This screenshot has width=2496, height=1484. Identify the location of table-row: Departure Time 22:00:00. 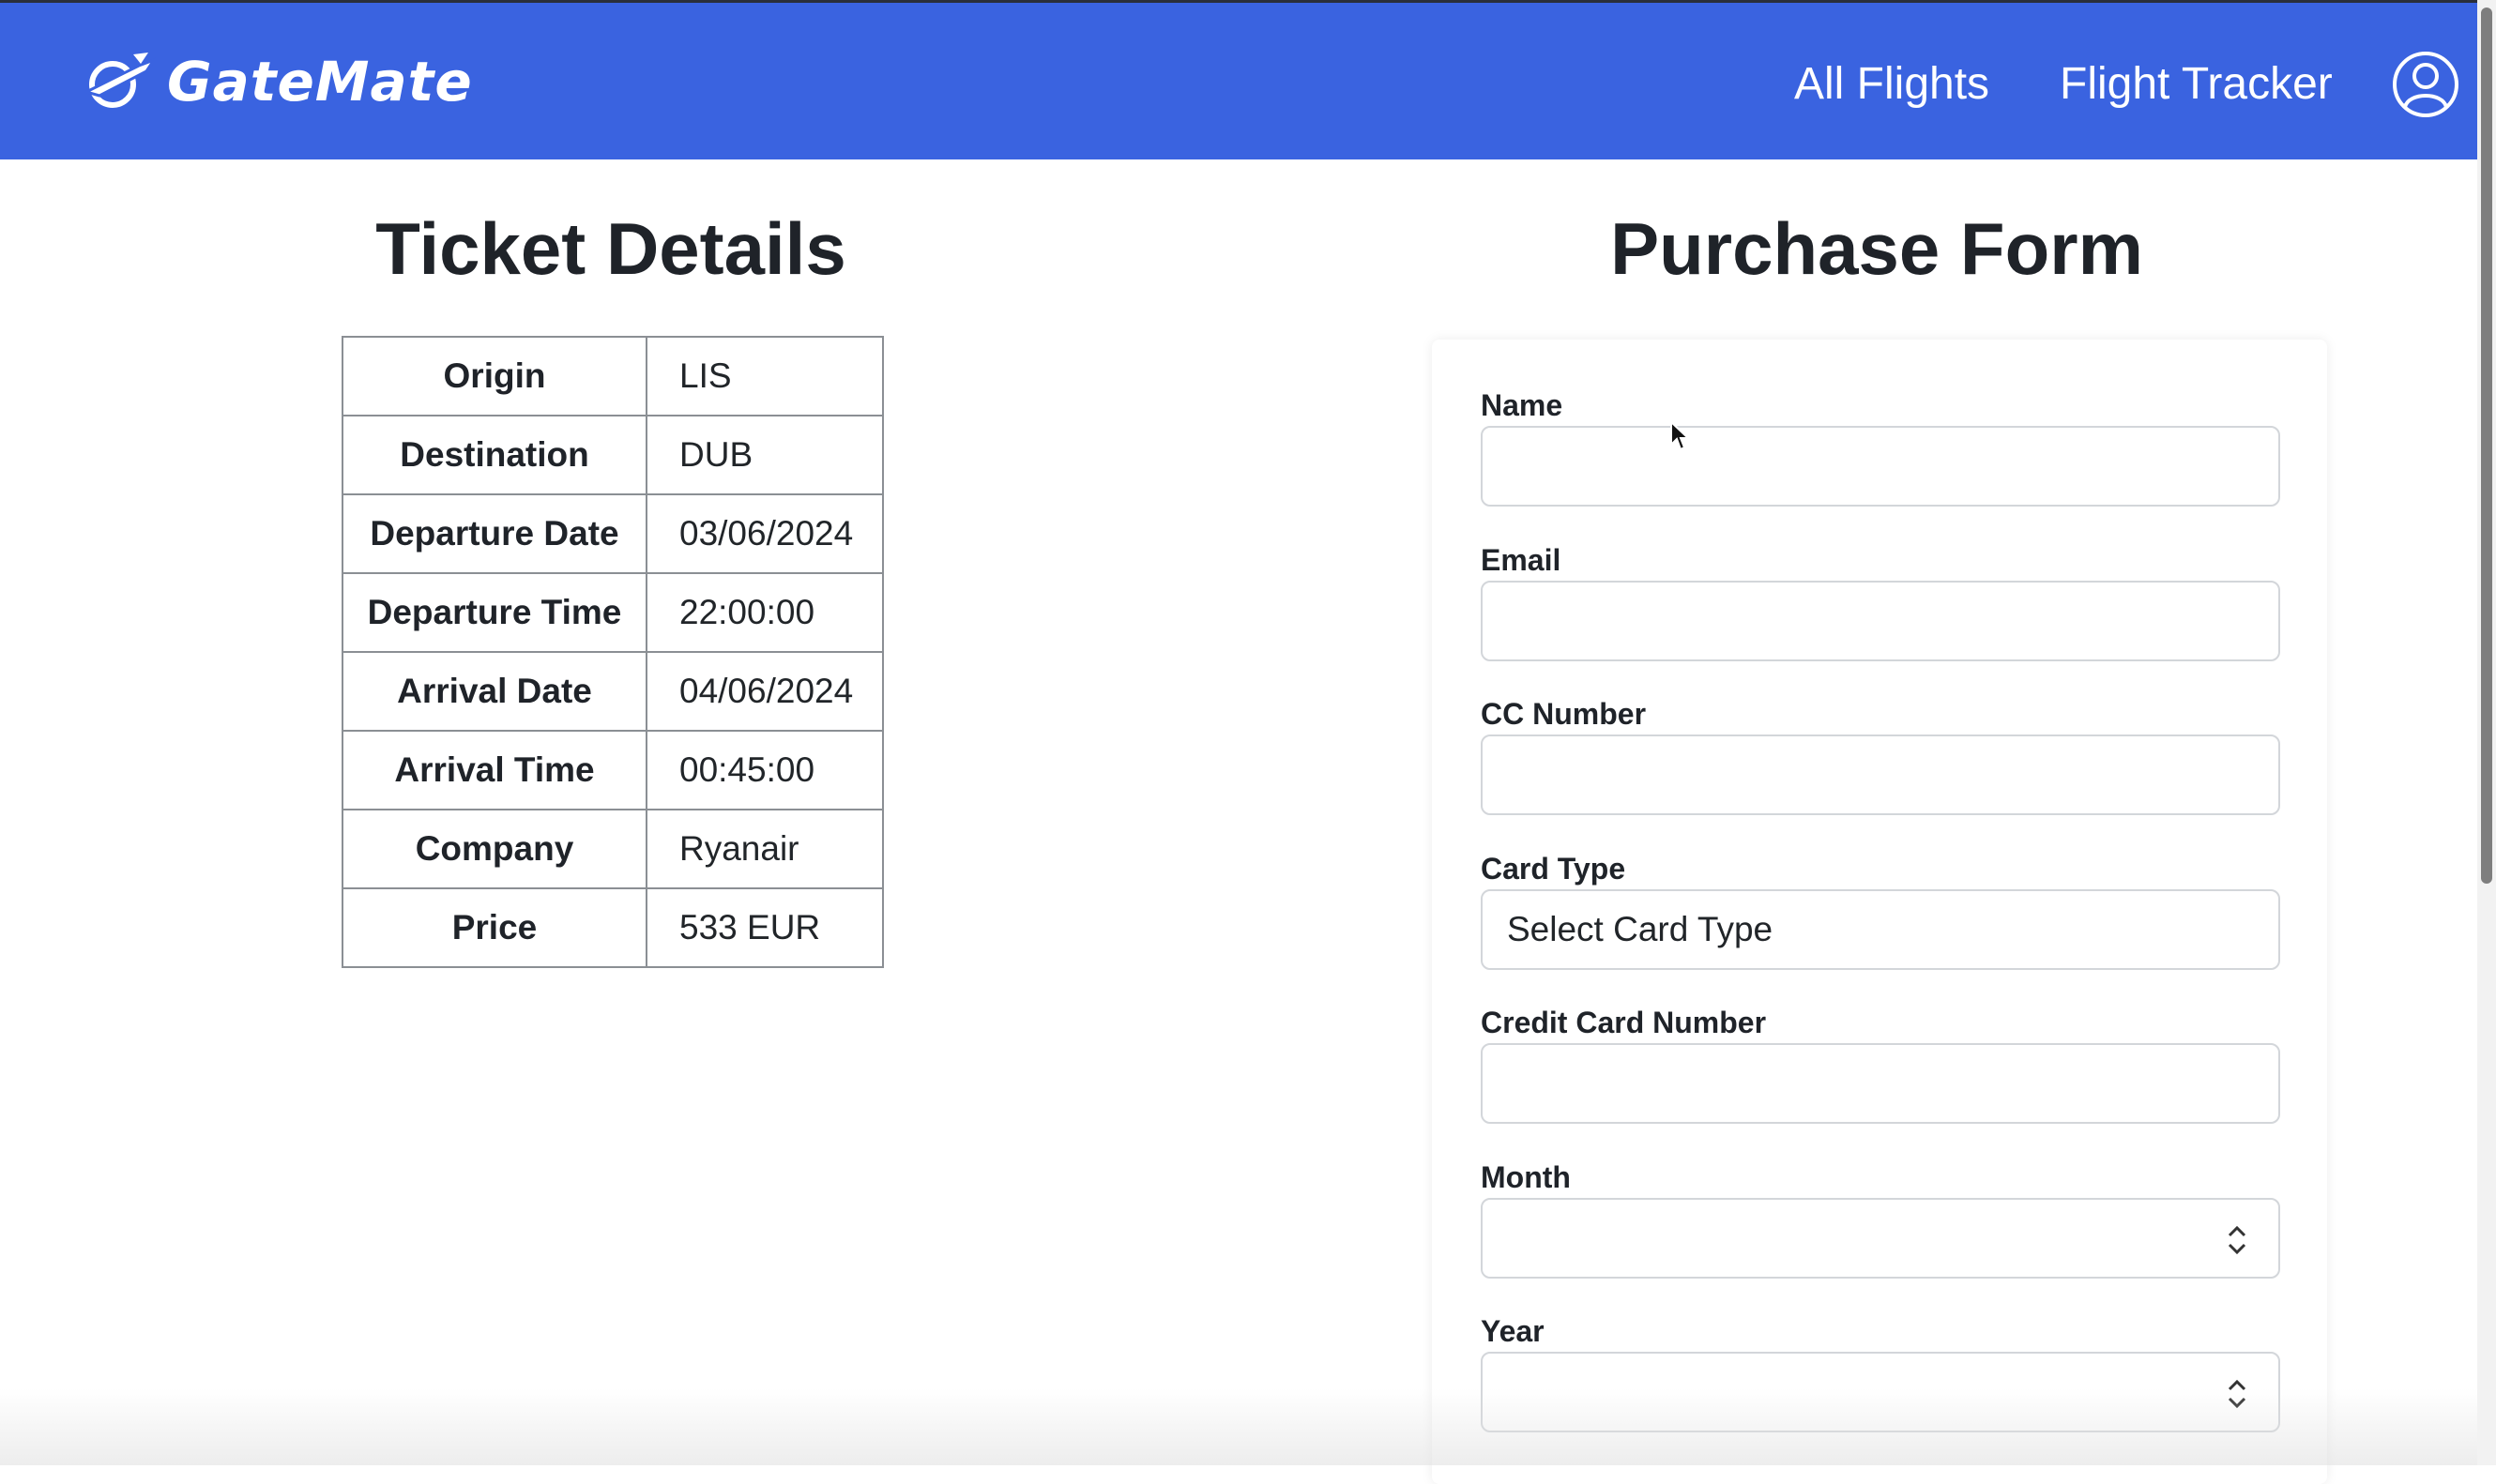
(613, 612).